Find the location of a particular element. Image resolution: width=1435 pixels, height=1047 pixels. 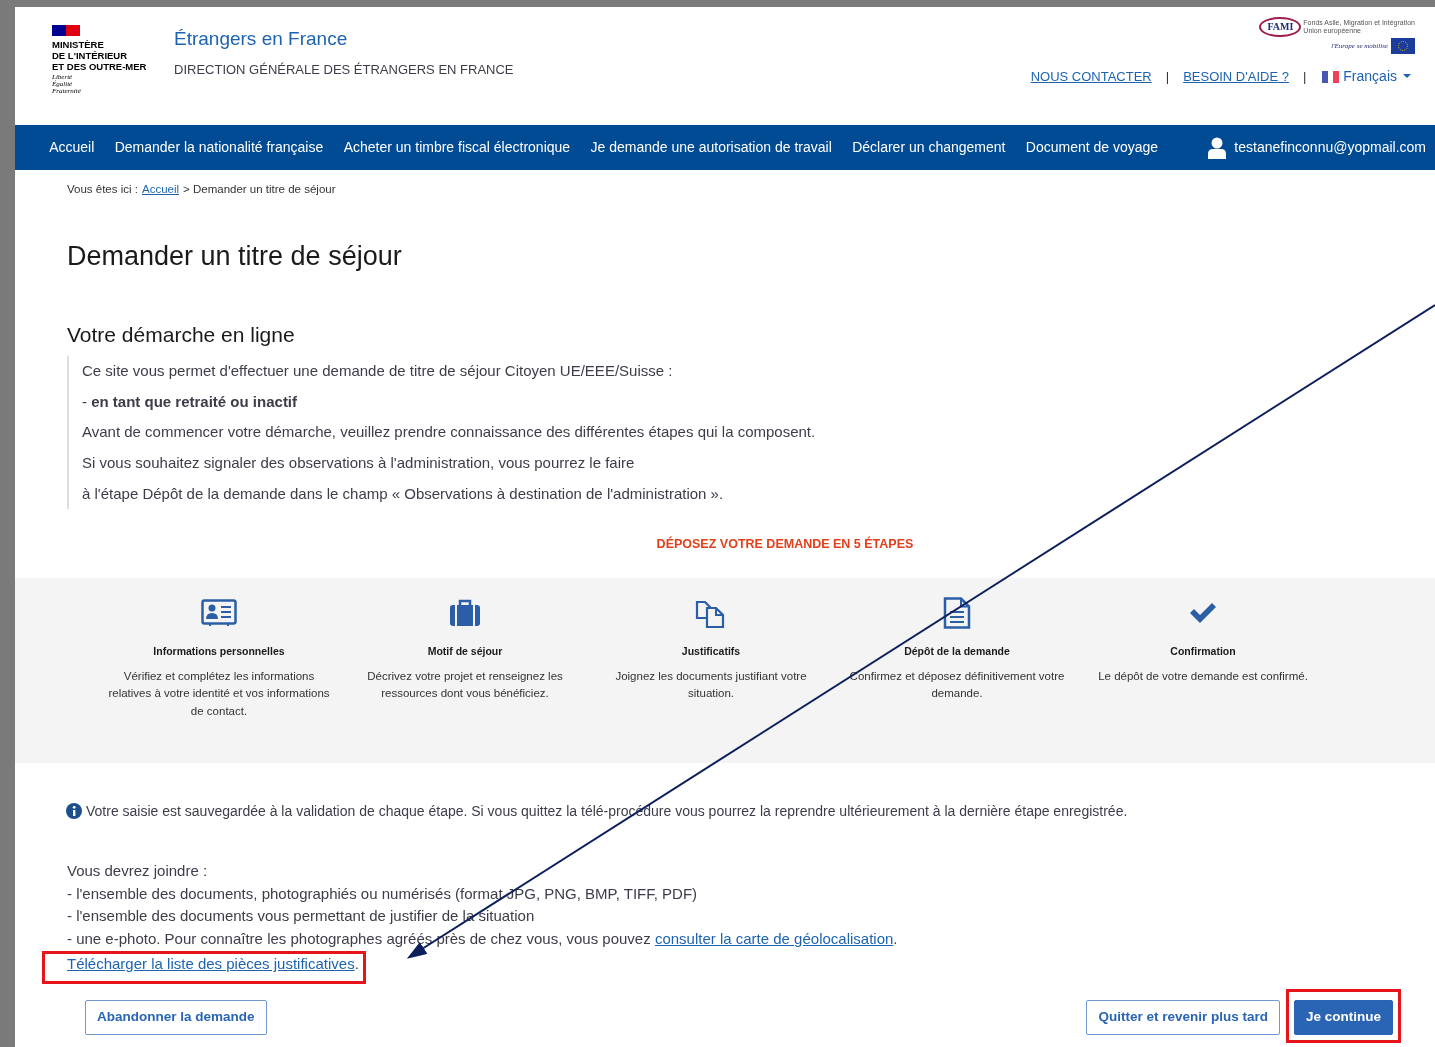

ministry-name: MINISTÈRE DE L'INTÉRIEUR ET DES OUTRE-MER is located at coordinates (100, 55).